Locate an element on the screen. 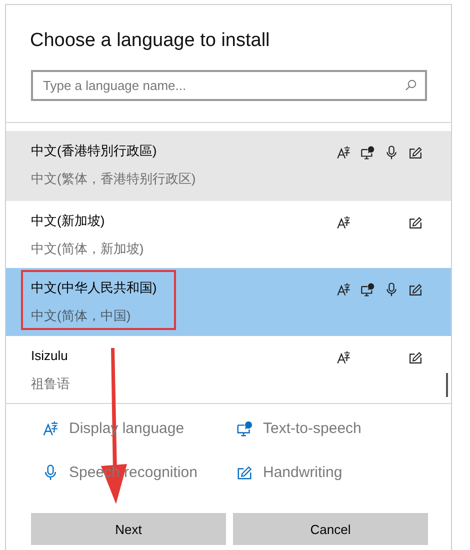 This screenshot has width=470, height=550. language-native-name: 祖鲁语 is located at coordinates (51, 384).